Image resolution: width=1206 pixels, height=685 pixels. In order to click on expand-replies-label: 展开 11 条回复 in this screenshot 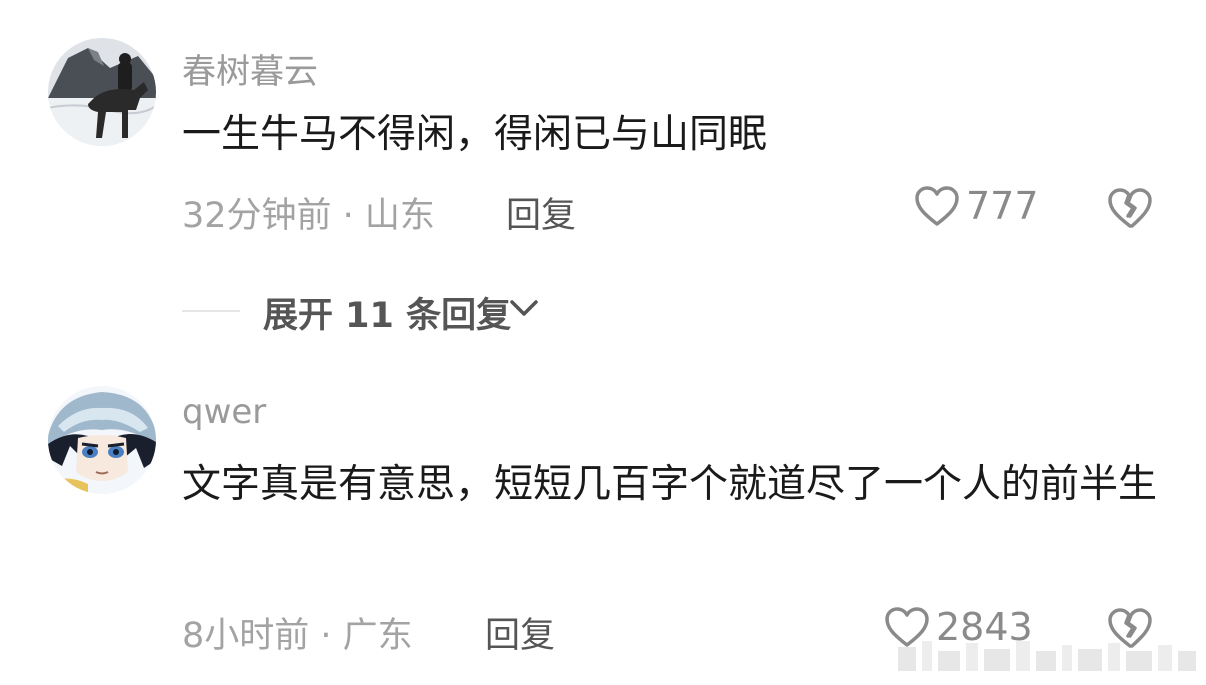, I will do `click(387, 316)`.